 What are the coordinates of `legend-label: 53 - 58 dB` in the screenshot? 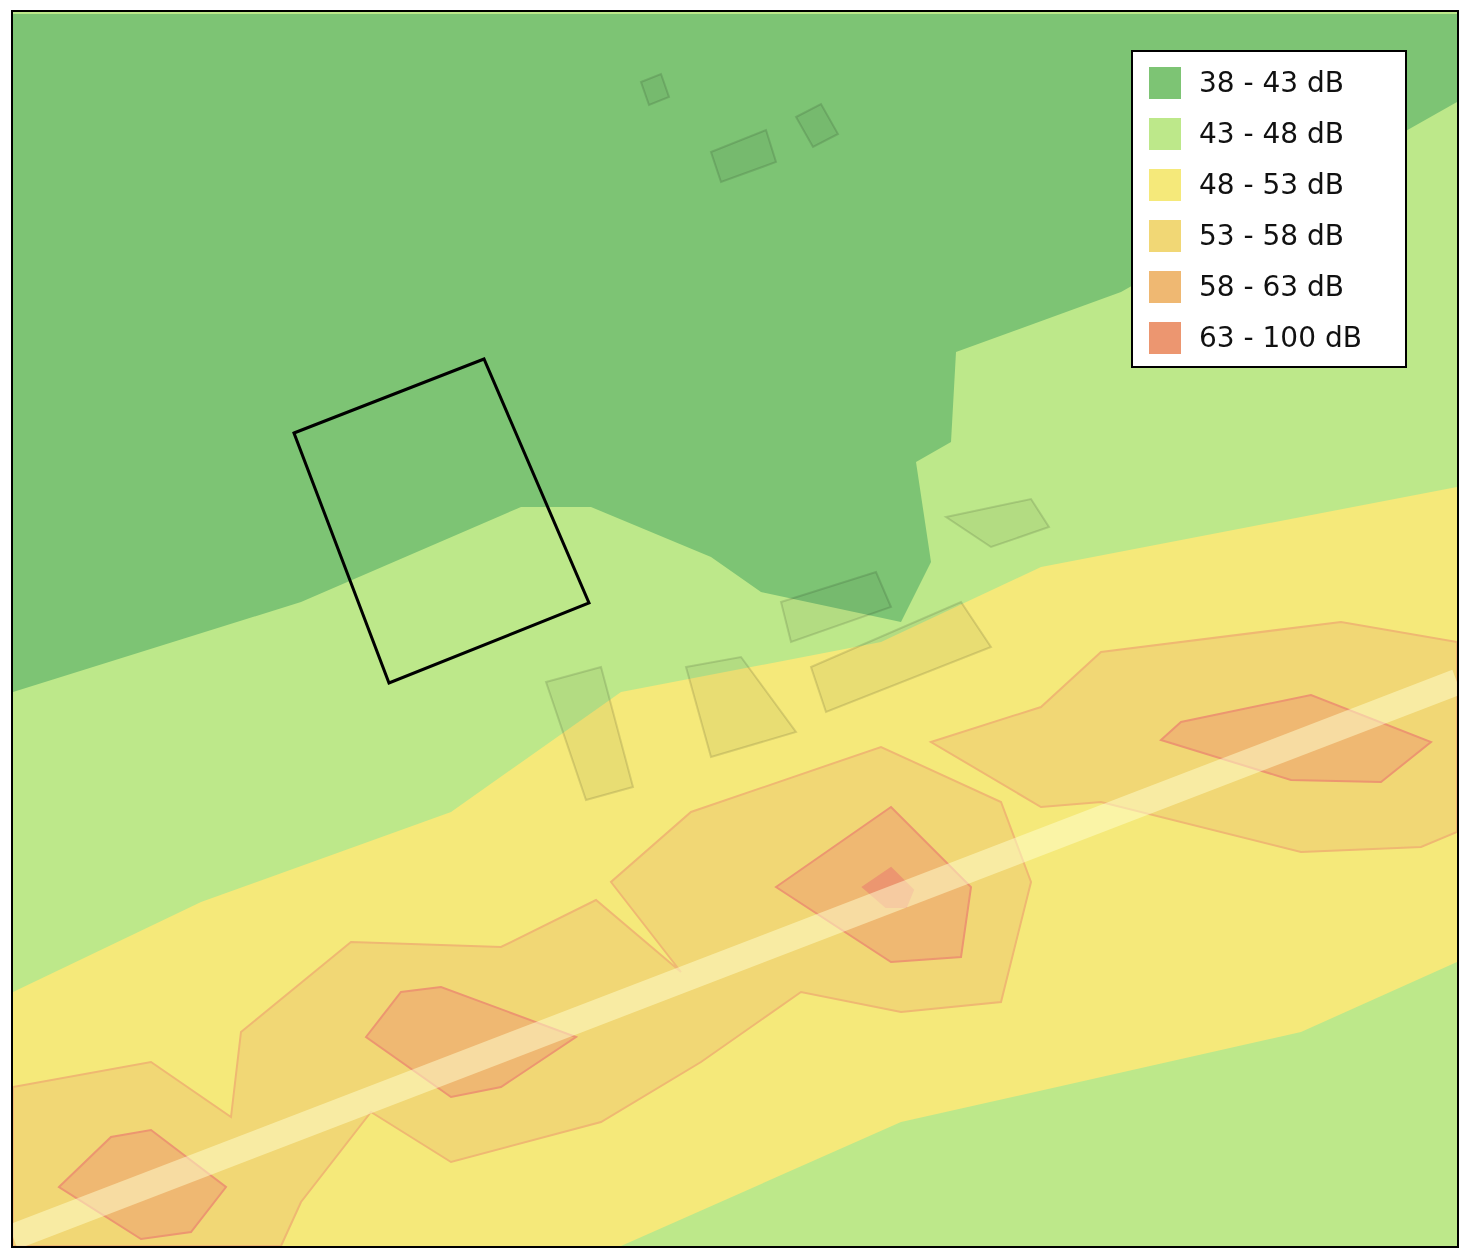 It's located at (1272, 235).